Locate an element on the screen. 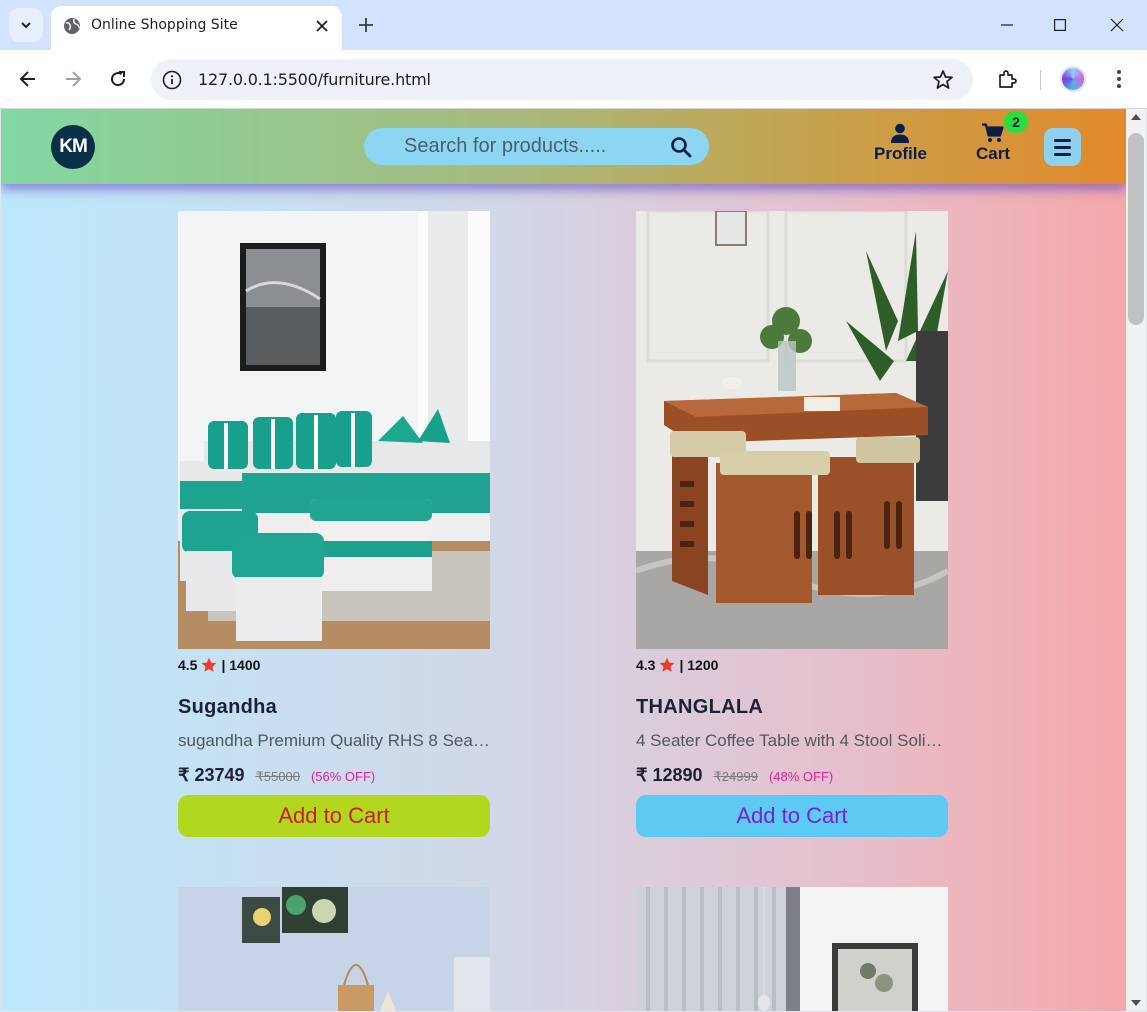 Image resolution: width=1147 pixels, height=1012 pixels. product-mrp: ₹55000 is located at coordinates (277, 776).